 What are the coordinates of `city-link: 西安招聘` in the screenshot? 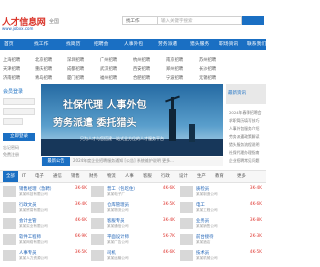 It's located at (141, 69).